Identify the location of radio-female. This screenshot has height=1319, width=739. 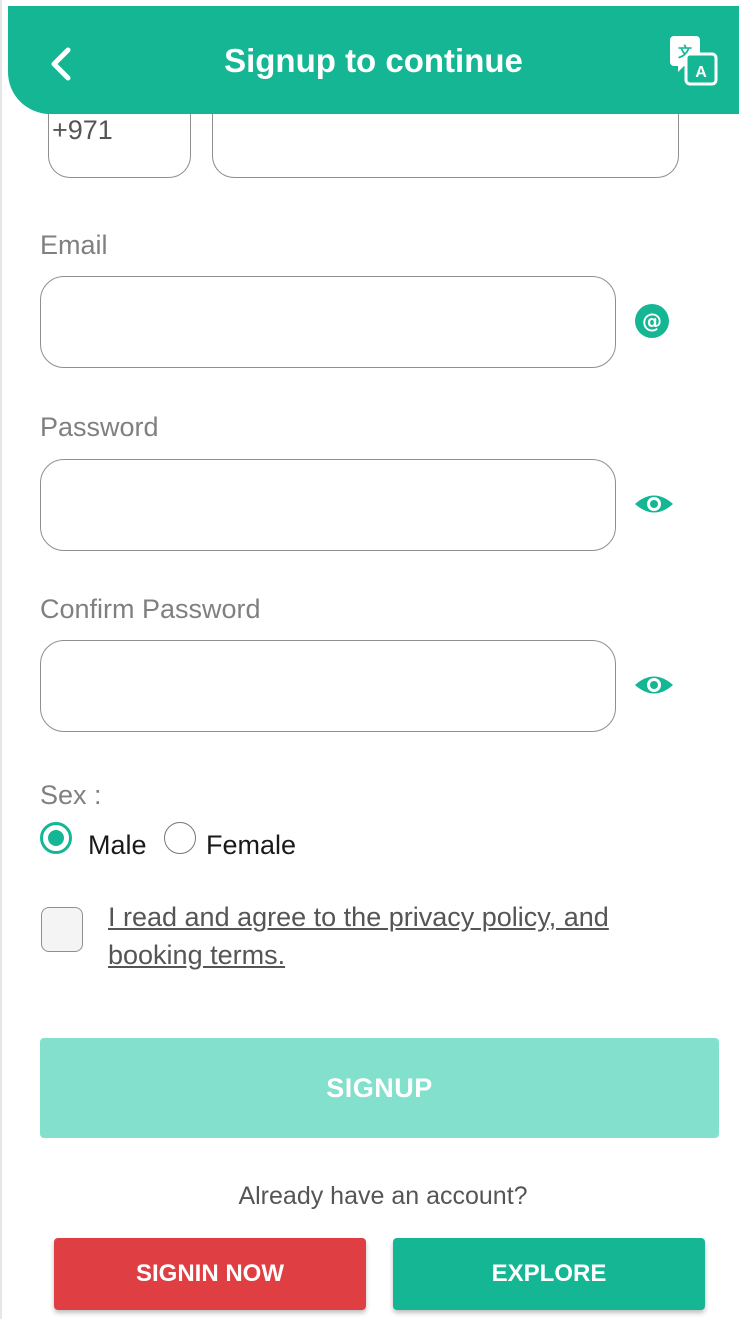
(180, 838).